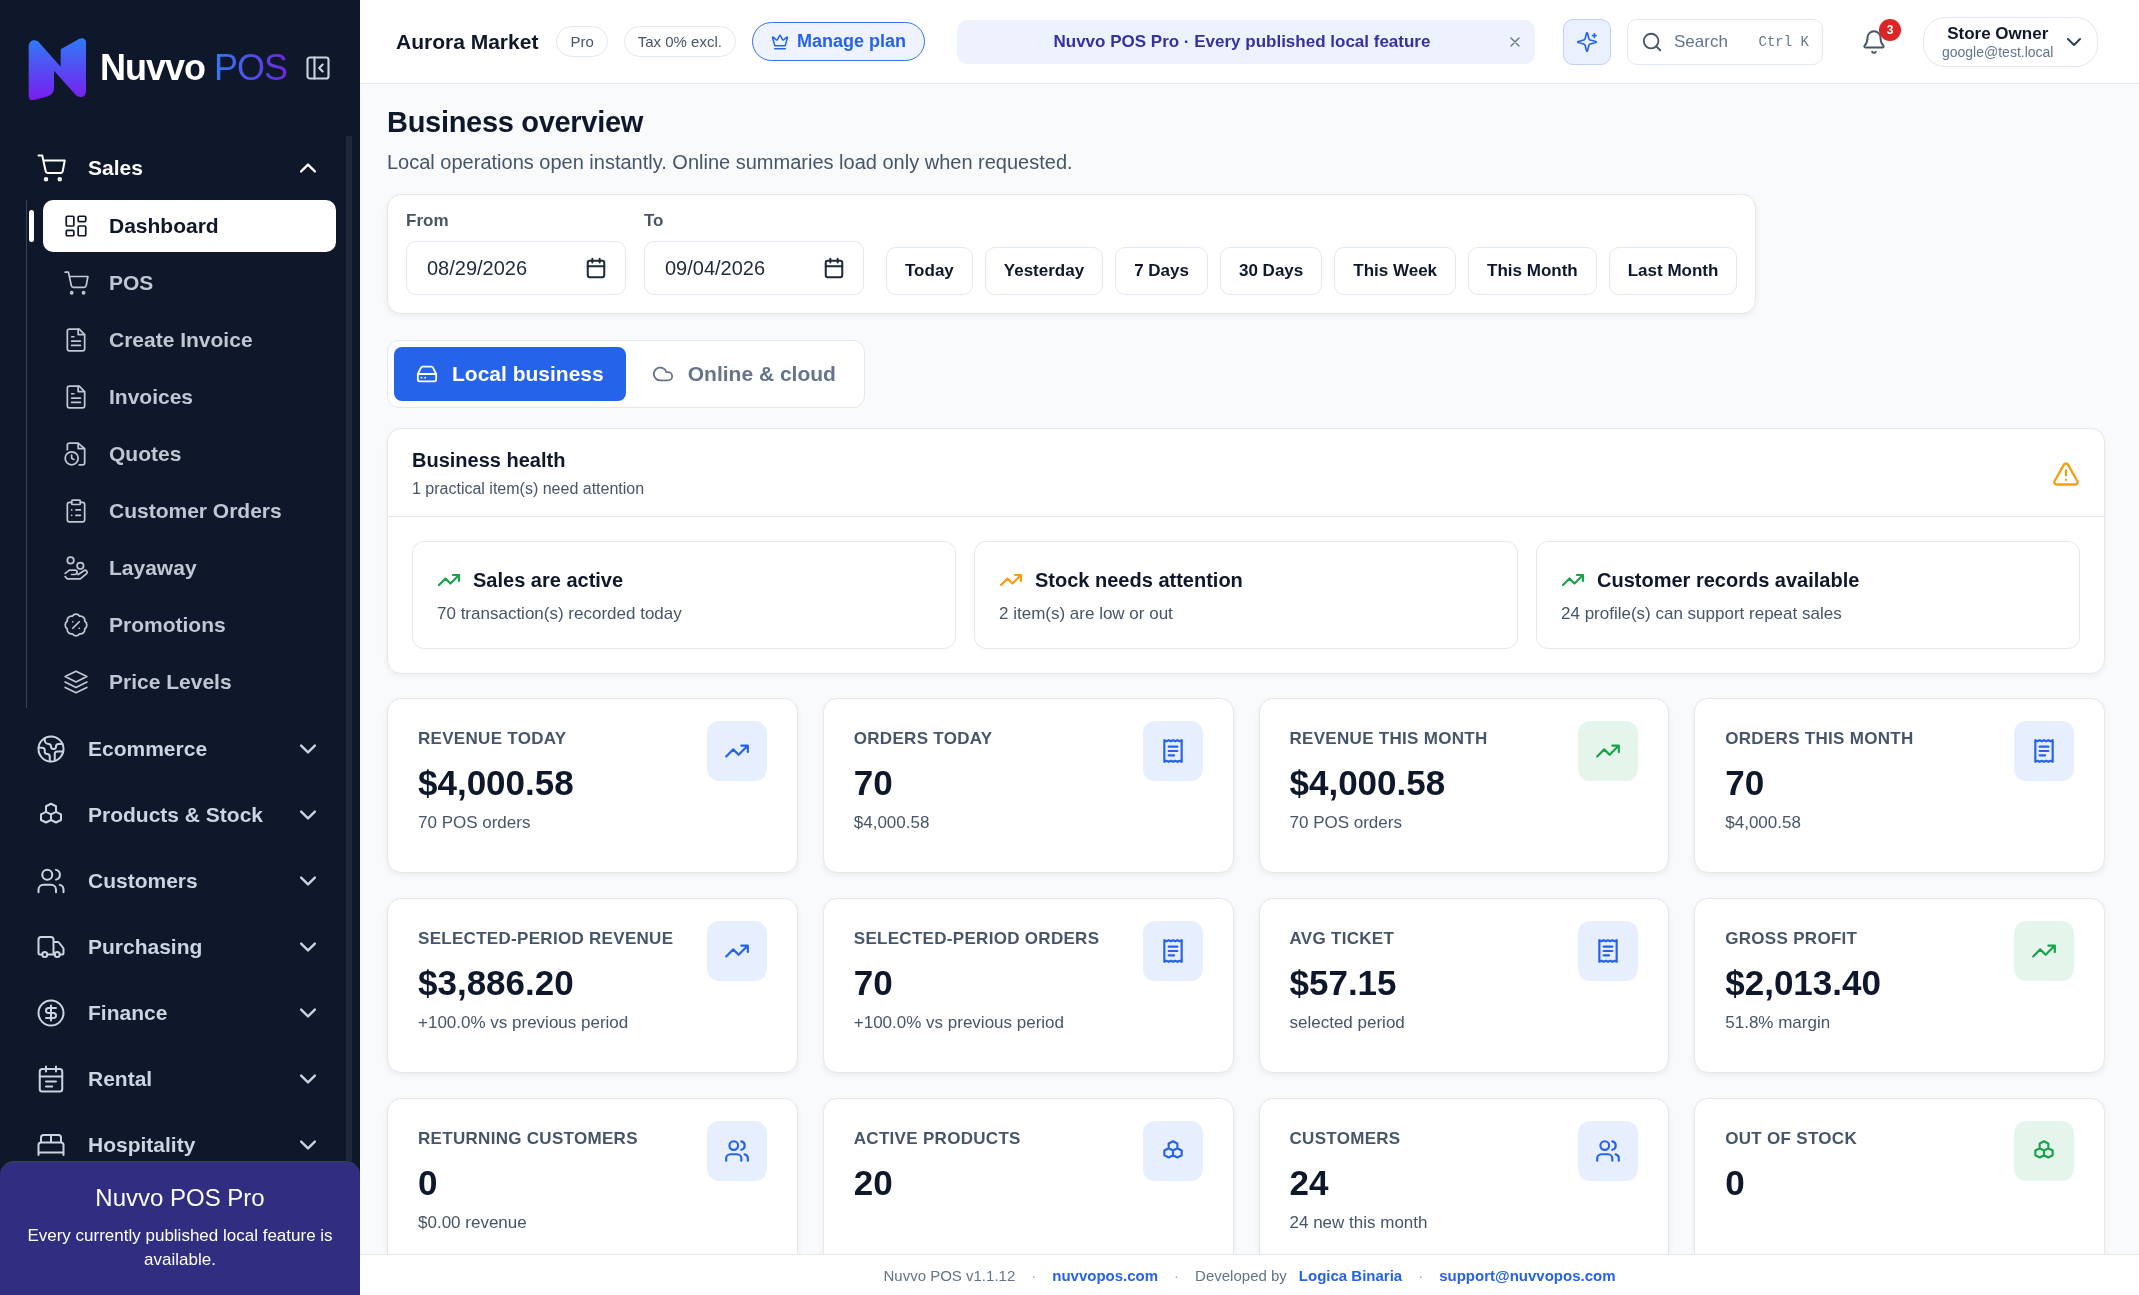  Describe the element at coordinates (31, 226) in the screenshot. I see `selection-indicator` at that location.